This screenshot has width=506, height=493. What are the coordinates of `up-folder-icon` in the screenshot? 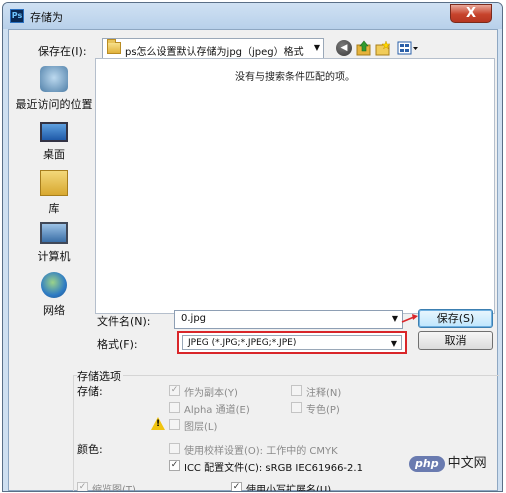 It's located at (364, 48).